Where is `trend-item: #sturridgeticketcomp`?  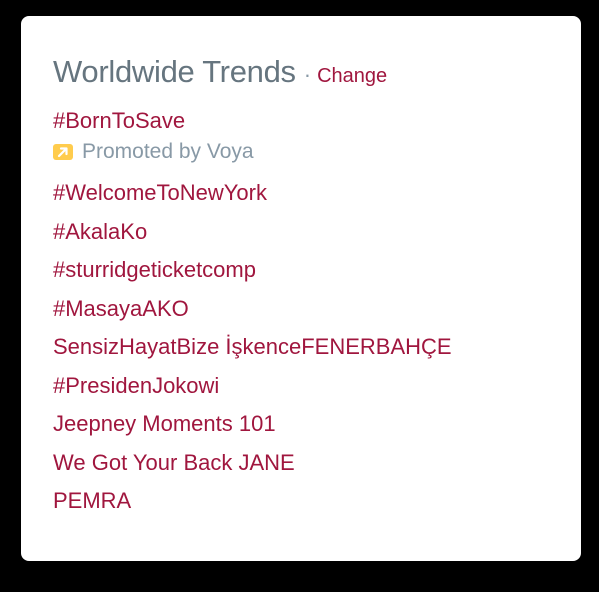 trend-item: #sturridgeticketcomp is located at coordinates (317, 270).